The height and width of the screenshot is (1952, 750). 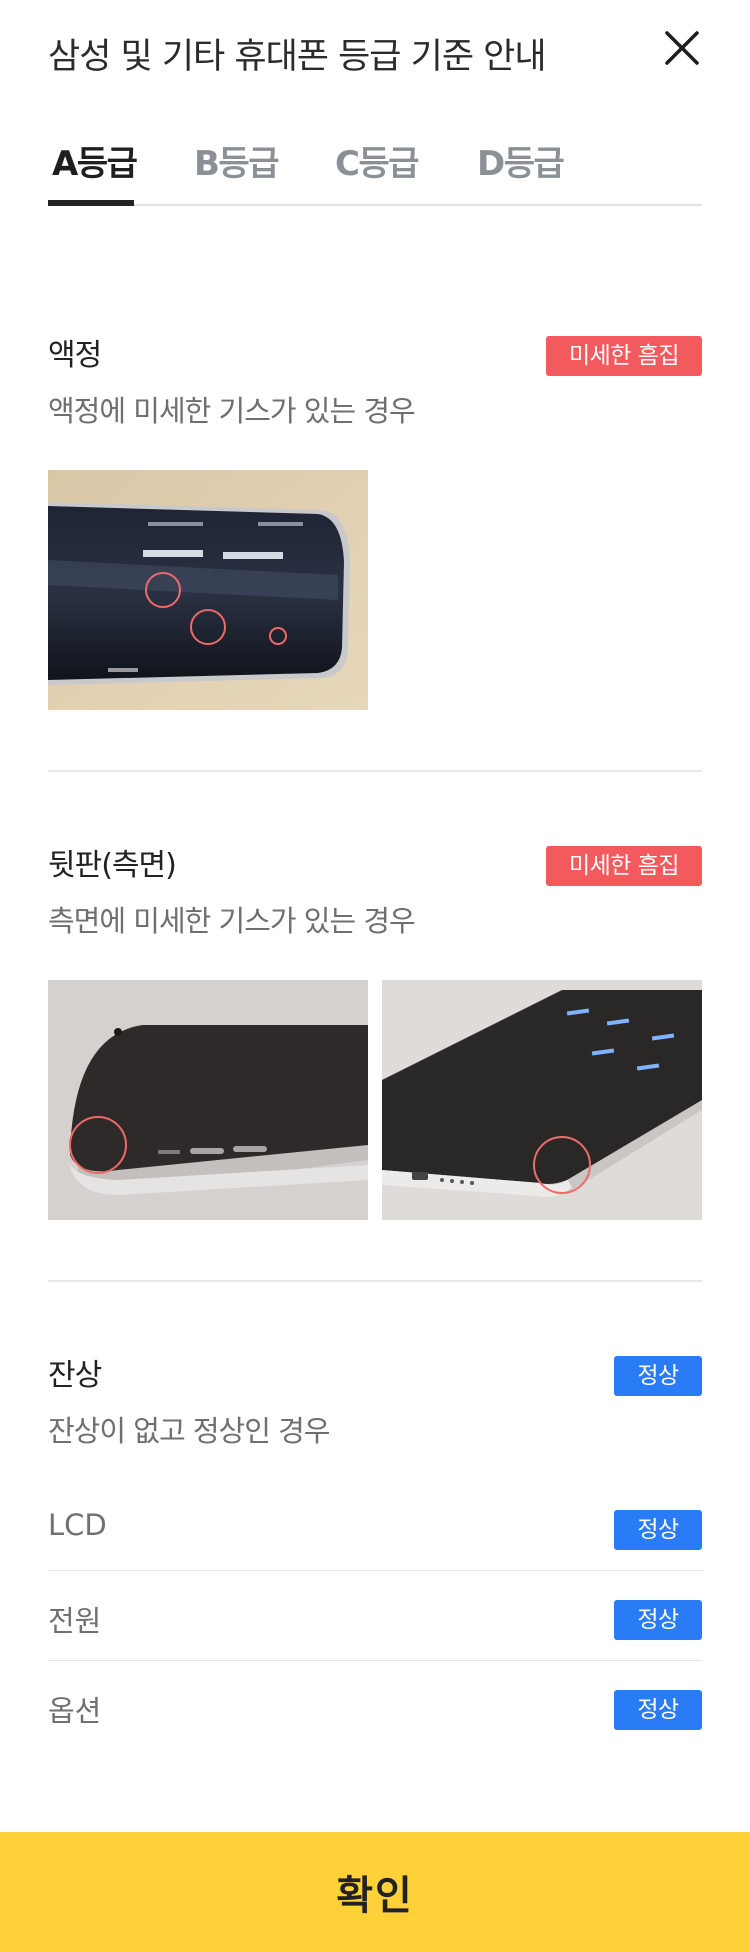 I want to click on side-scratch-photo-left, so click(x=208, y=1100).